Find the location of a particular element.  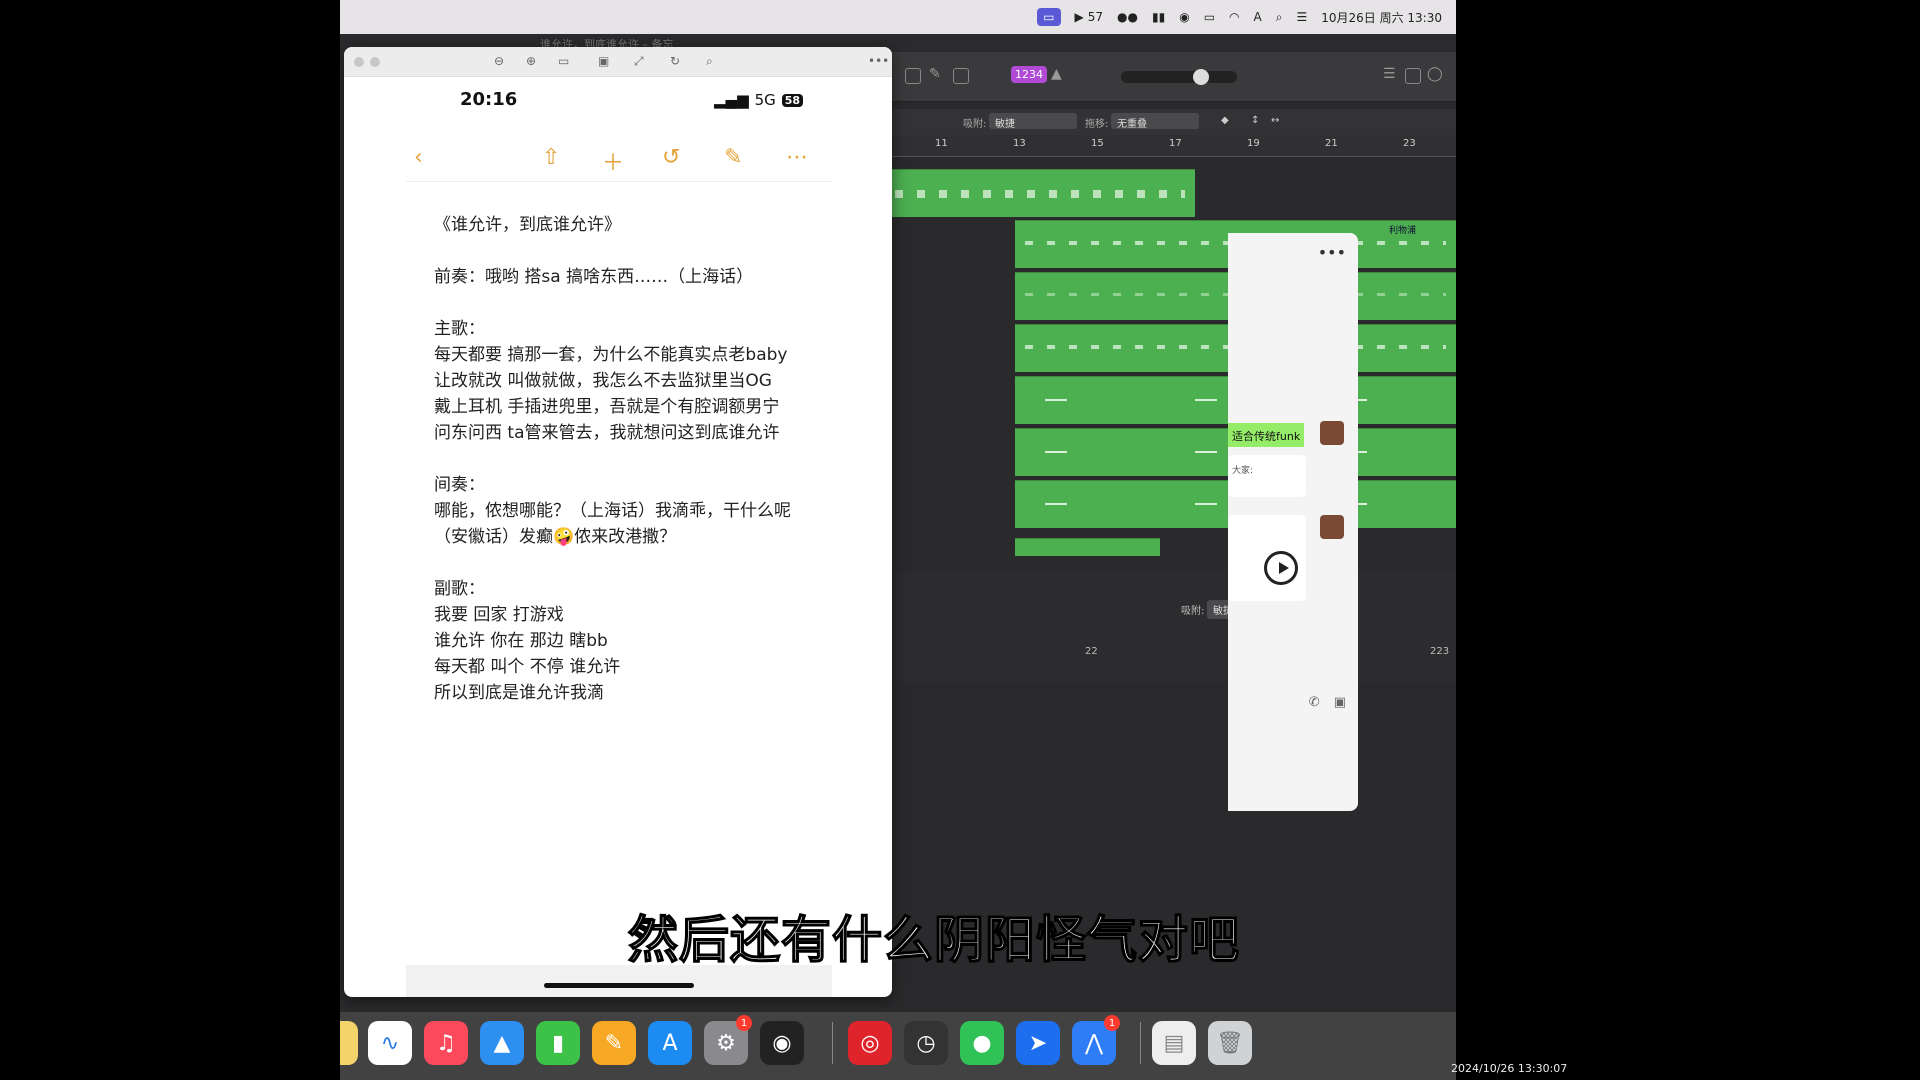

logic-pro-icon: ◉ is located at coordinates (782, 1043).